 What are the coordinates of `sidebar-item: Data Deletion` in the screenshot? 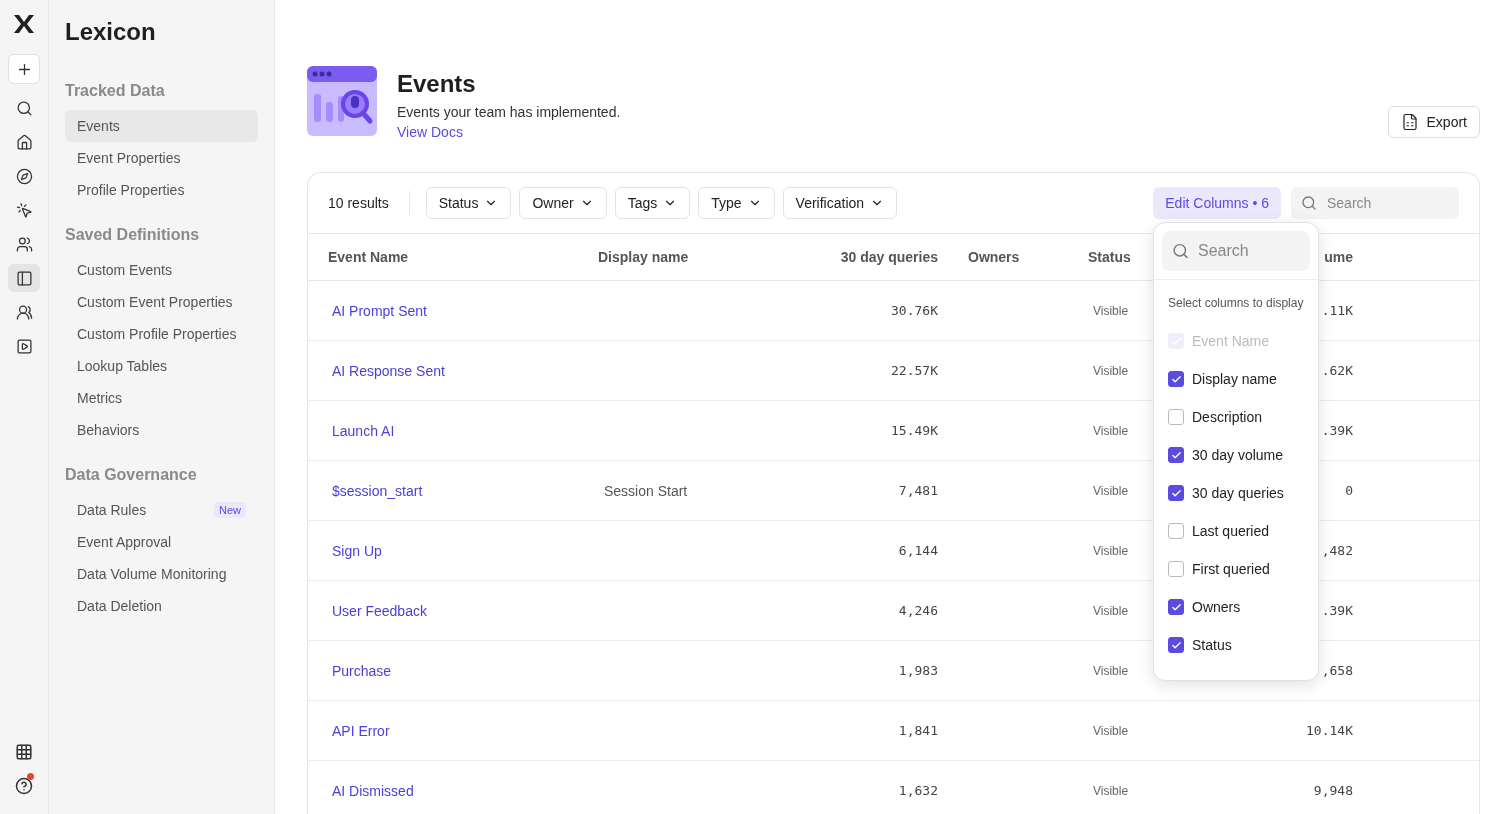 It's located at (161, 606).